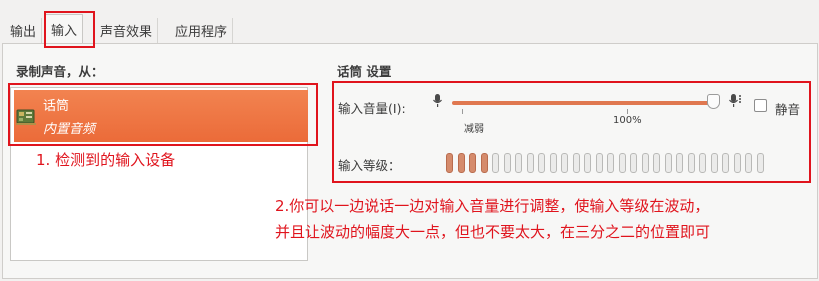 Image resolution: width=819 pixels, height=281 pixels. What do you see at coordinates (69, 129) in the screenshot?
I see `device-description: 内置音频` at bounding box center [69, 129].